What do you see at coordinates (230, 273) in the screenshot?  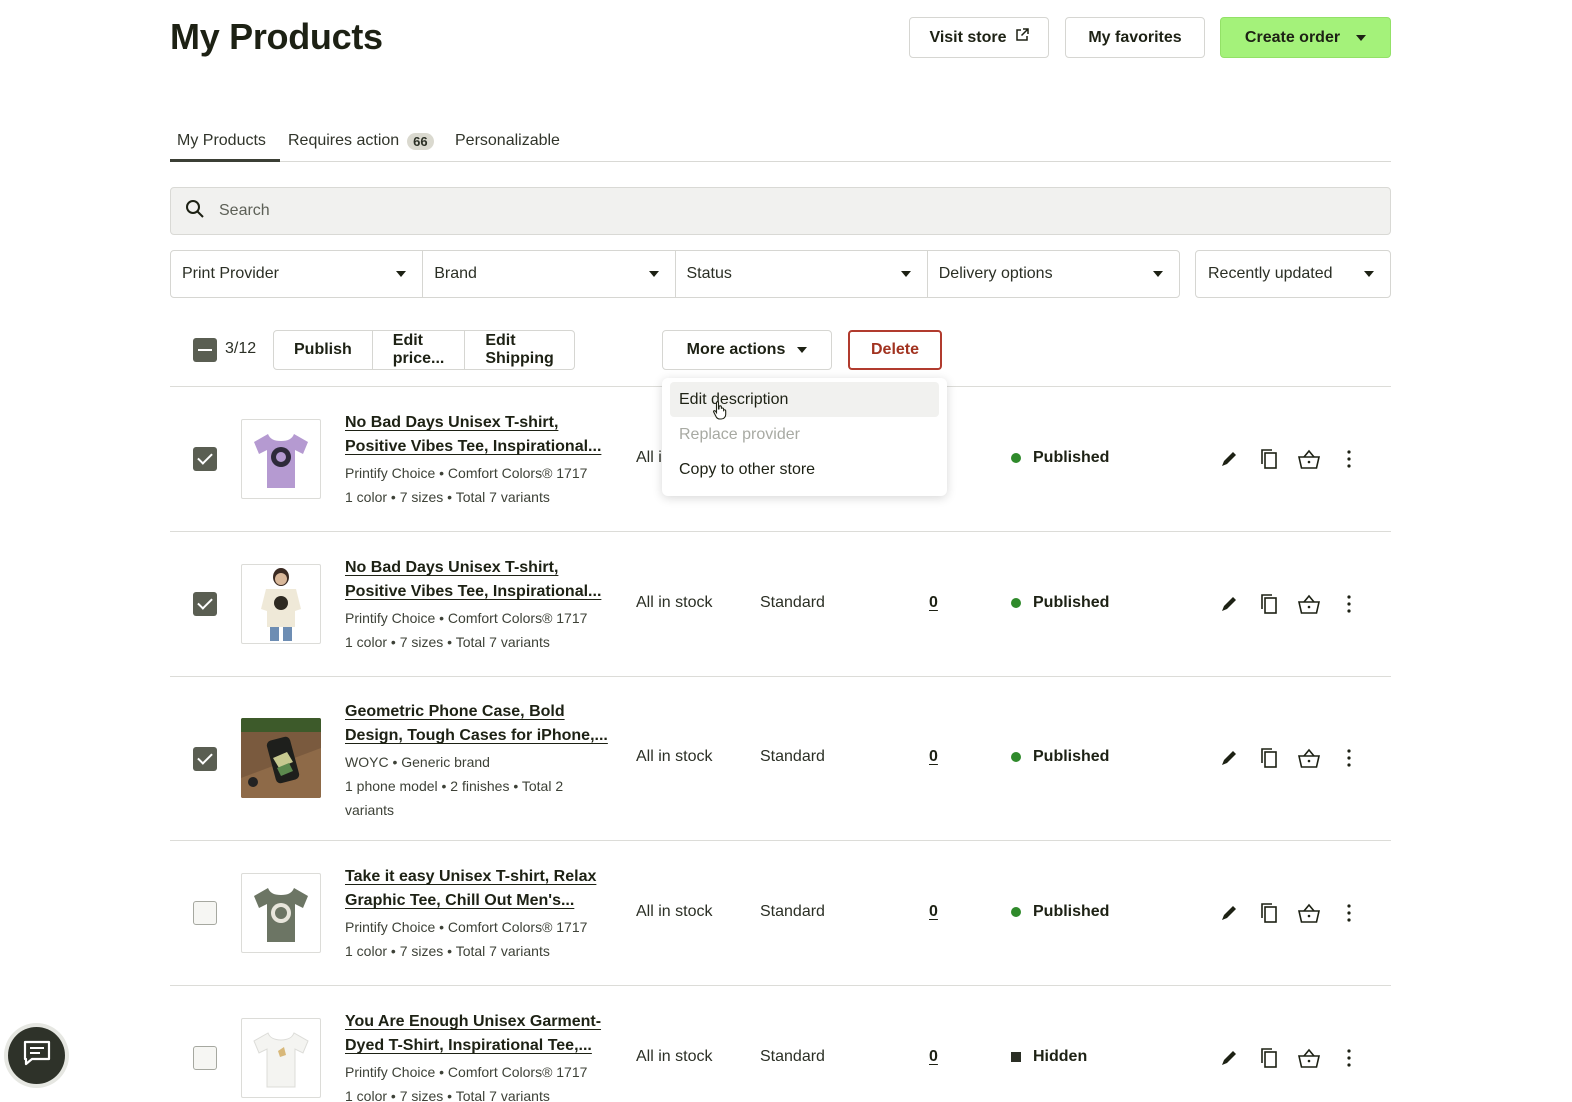 I see `filter-print-provider-label: Print Provider` at bounding box center [230, 273].